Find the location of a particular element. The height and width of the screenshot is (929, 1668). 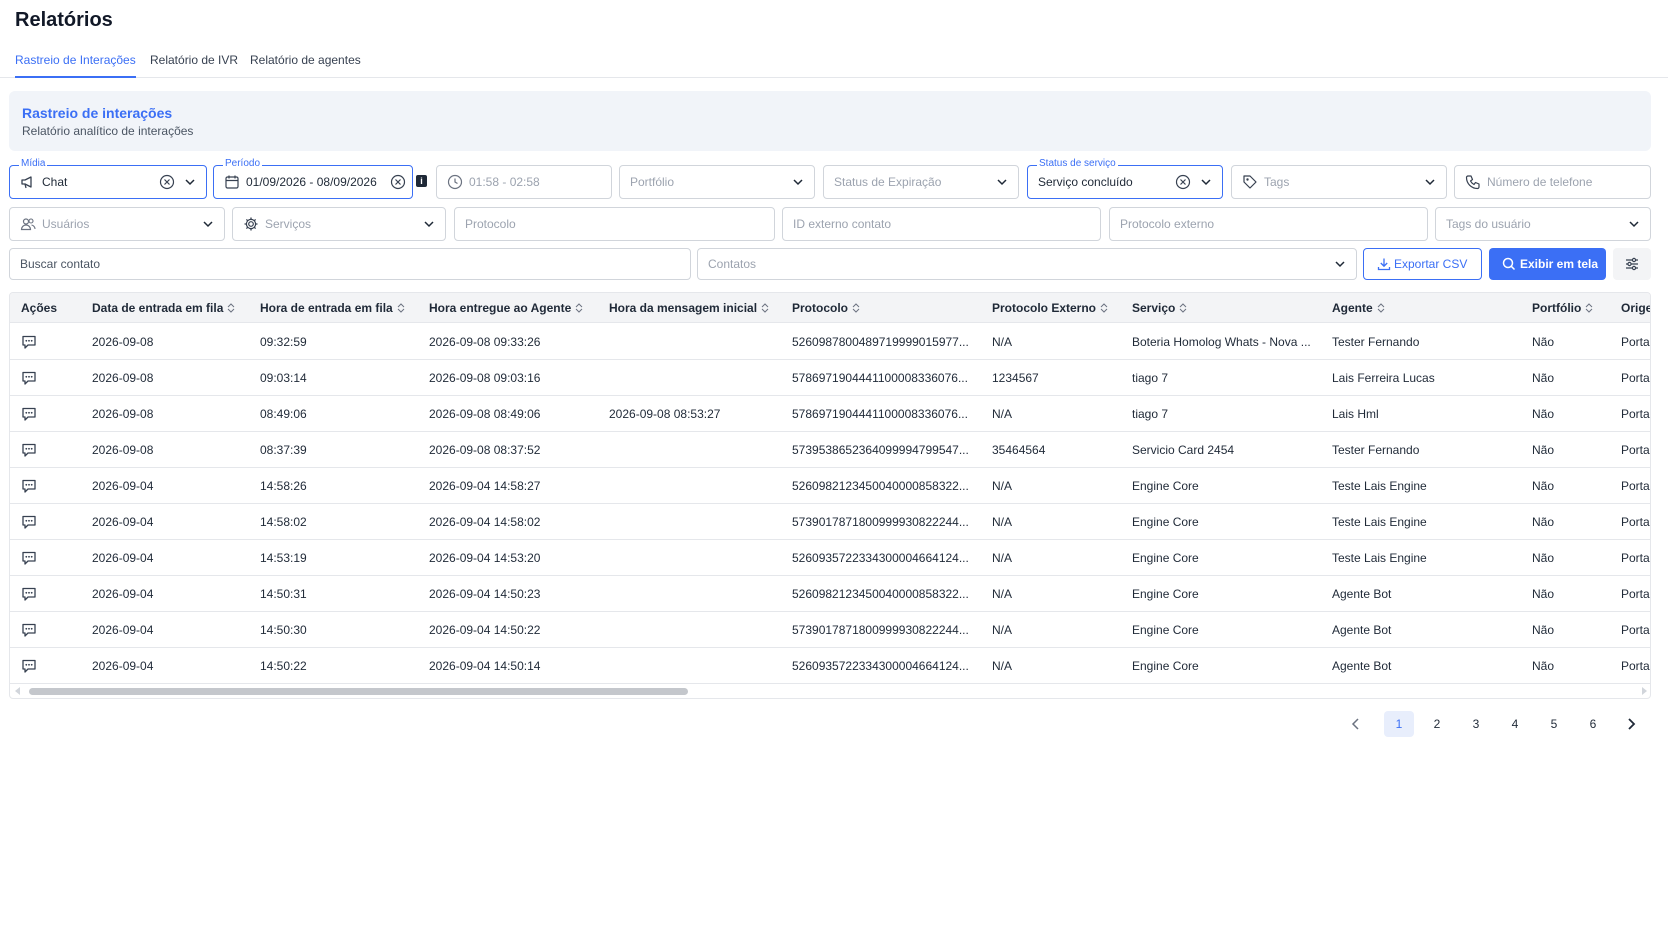

status-servico-select: Status de serviço Serviço concluído is located at coordinates (1125, 178).